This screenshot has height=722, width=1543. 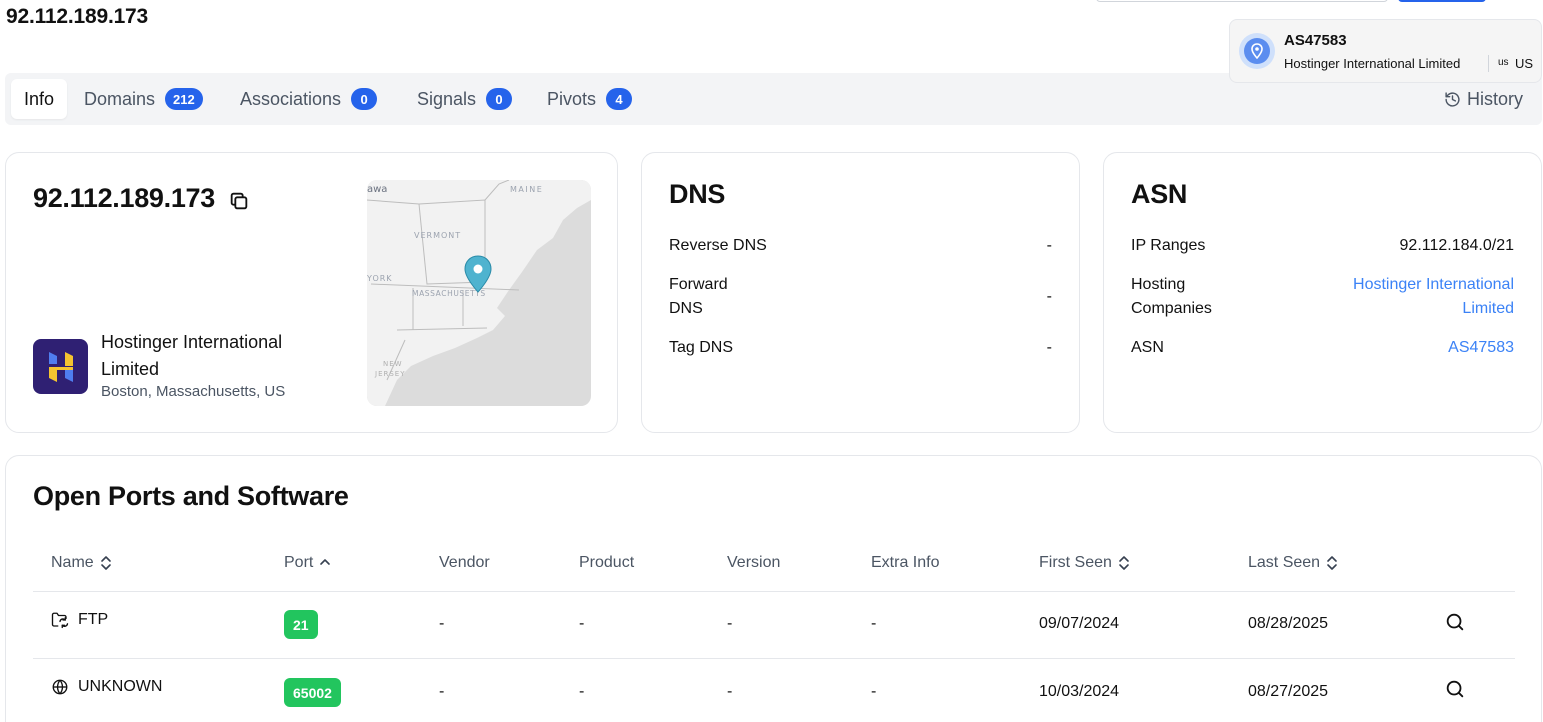 What do you see at coordinates (60, 620) in the screenshot?
I see `folder-sync-icon` at bounding box center [60, 620].